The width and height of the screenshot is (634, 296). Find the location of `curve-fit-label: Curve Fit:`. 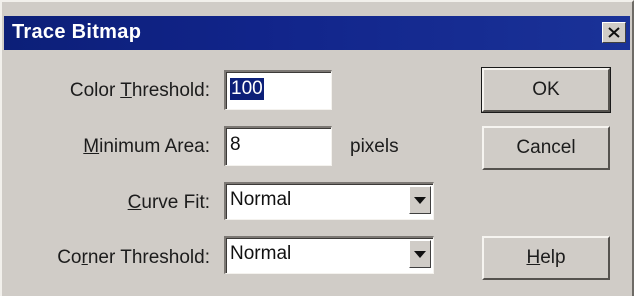

curve-fit-label: Curve Fit: is located at coordinates (168, 202).